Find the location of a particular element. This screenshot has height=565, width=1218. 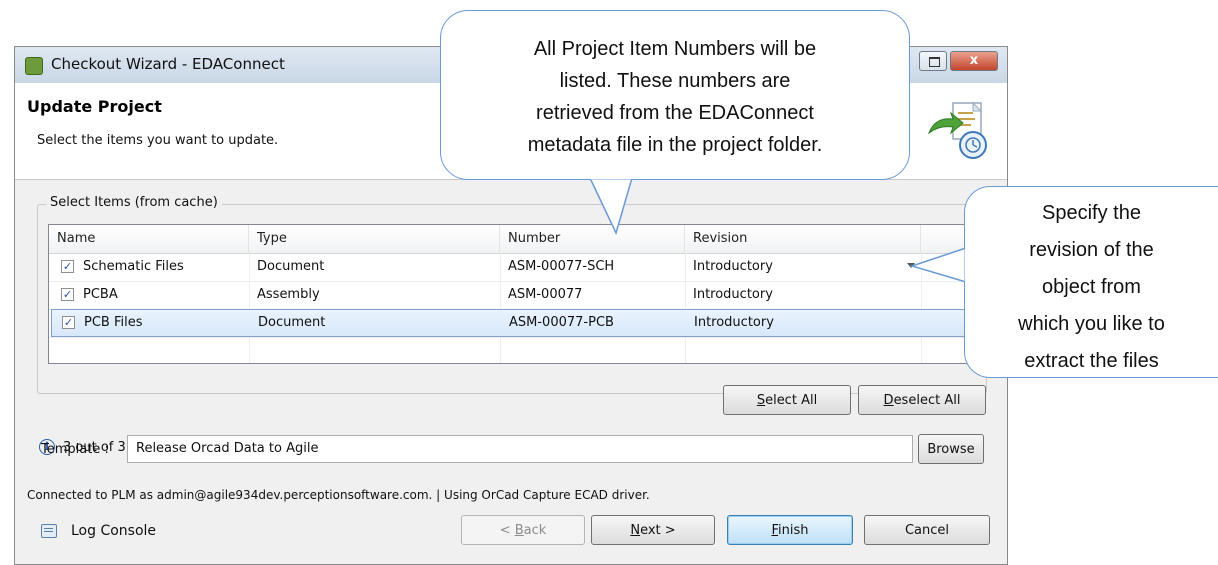

log-console-link: Log Console is located at coordinates (113, 531).